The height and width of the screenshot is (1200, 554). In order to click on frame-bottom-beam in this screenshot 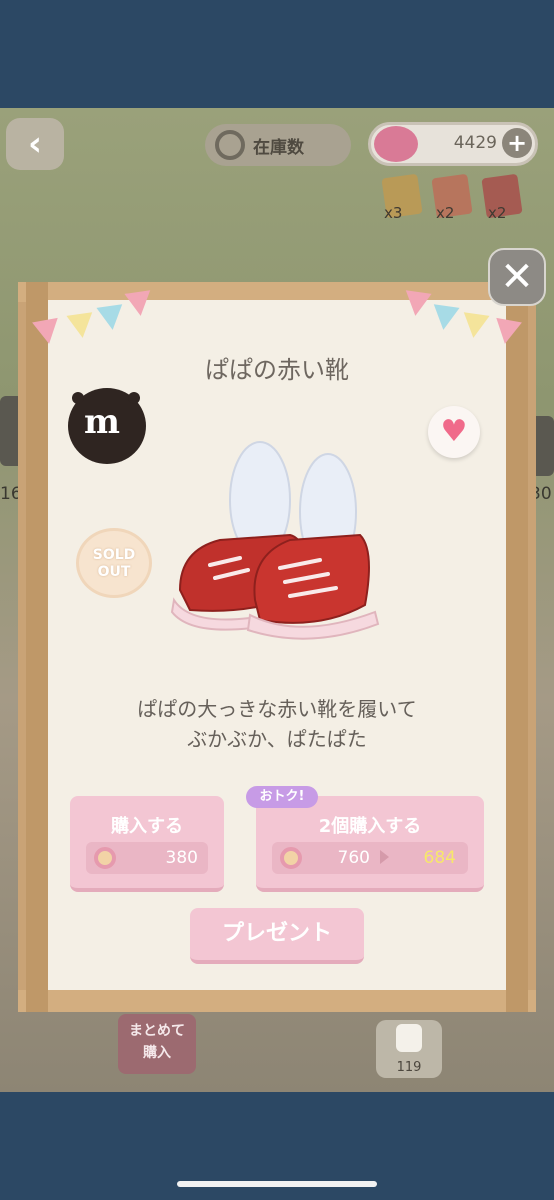, I will do `click(277, 1001)`.